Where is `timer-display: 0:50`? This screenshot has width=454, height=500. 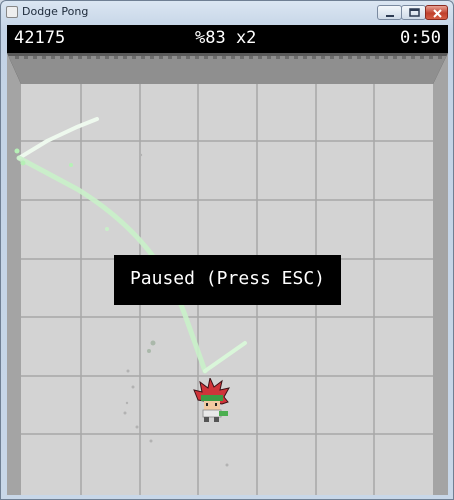
timer-display: 0:50 is located at coordinates (420, 38).